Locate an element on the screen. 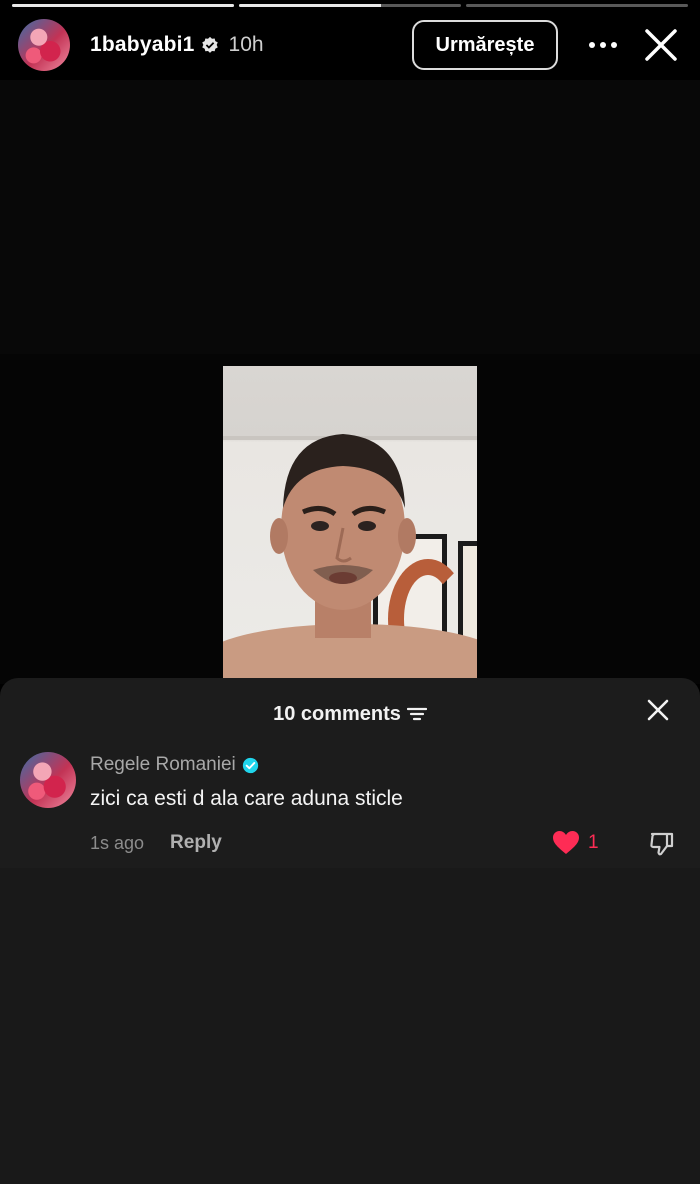 The image size is (700, 1184). comment-author: Regele Romaniei is located at coordinates (163, 765).